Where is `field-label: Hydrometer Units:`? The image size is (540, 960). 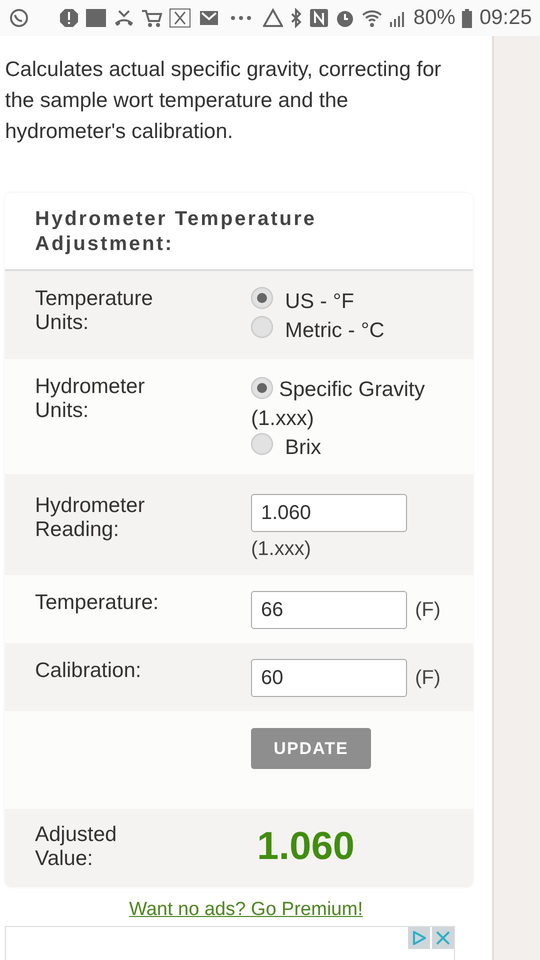
field-label: Hydrometer Units: is located at coordinates (90, 399).